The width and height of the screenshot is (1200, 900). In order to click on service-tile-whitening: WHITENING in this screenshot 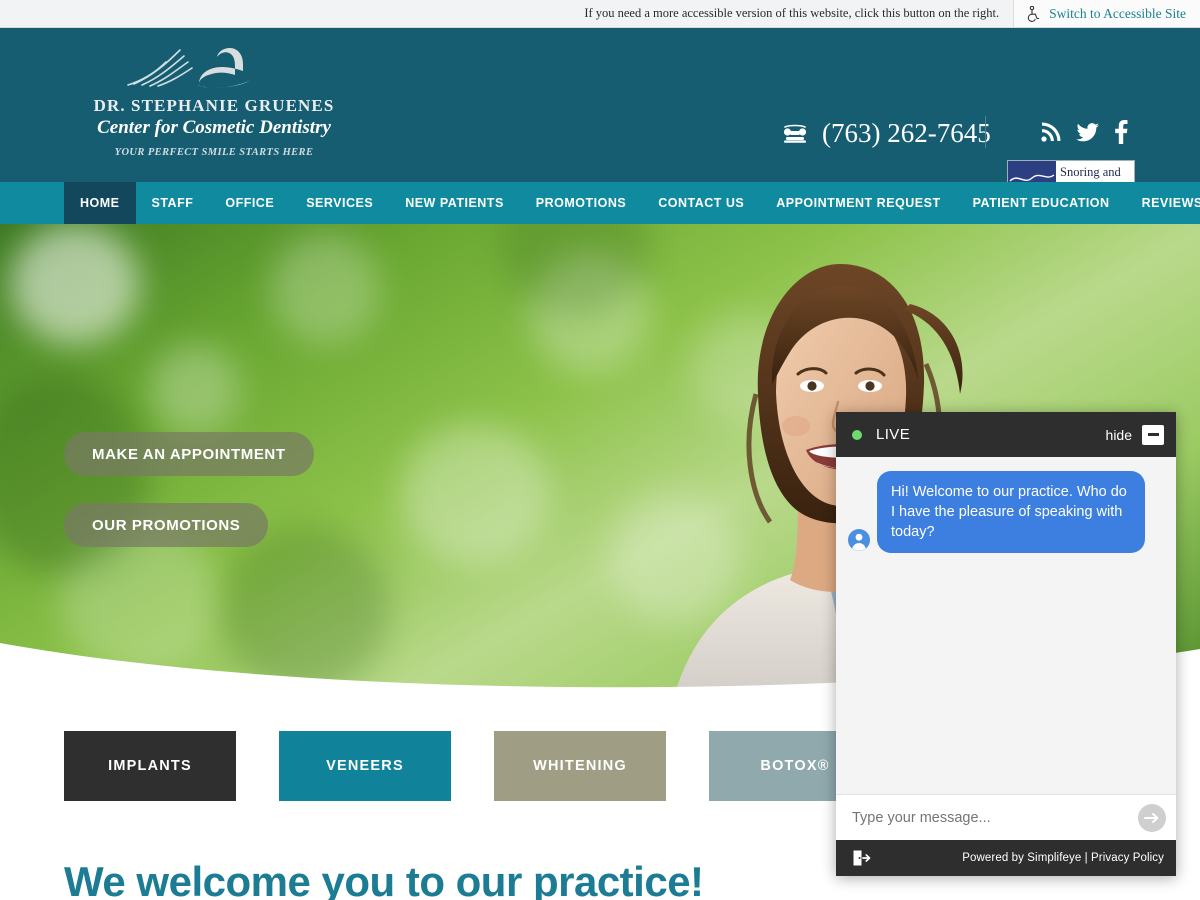, I will do `click(580, 766)`.